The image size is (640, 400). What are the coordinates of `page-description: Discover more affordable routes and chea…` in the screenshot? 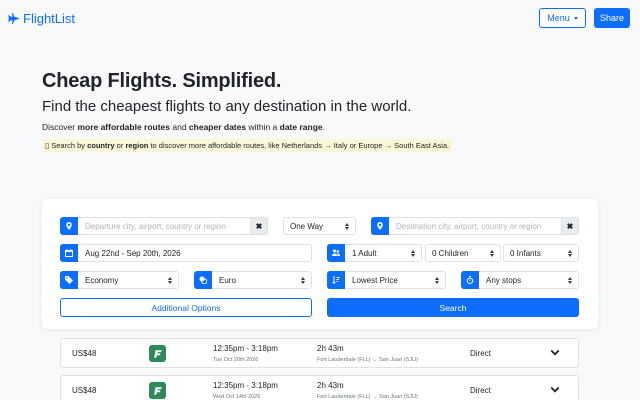 It's located at (184, 127).